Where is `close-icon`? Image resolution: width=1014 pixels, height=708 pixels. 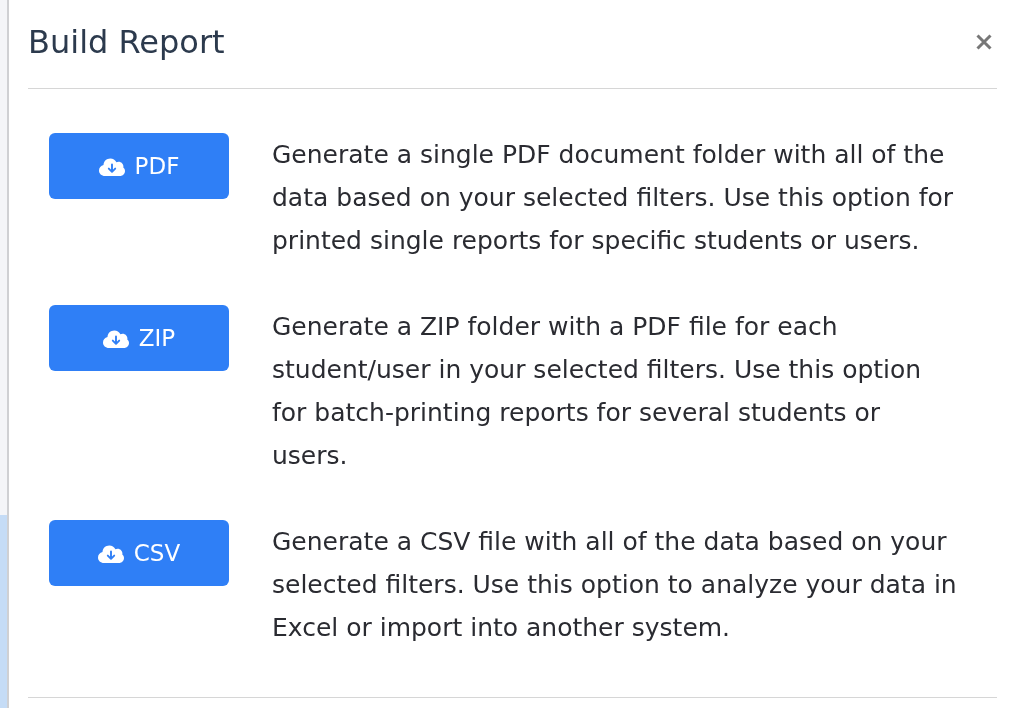
close-icon is located at coordinates (984, 42).